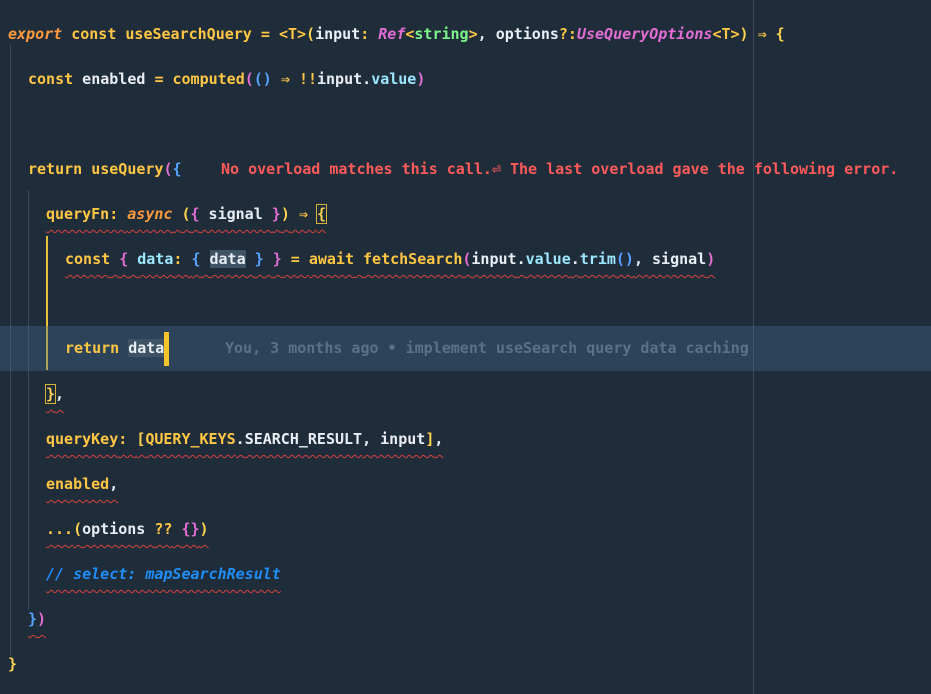  I want to click on code-token: useQuery, so click(127, 169).